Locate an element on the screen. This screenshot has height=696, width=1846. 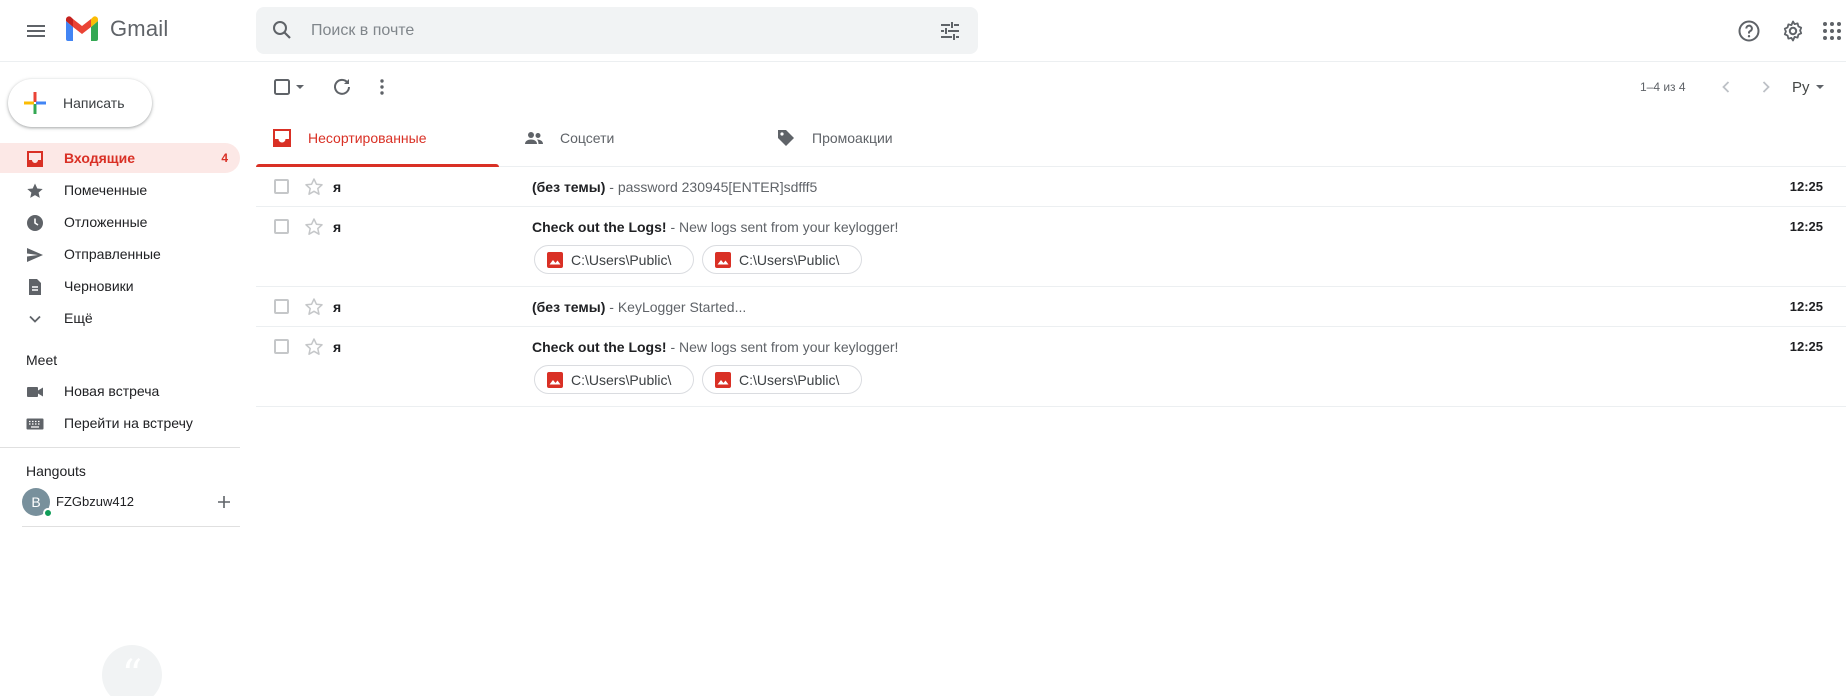
sidebar-item-starred: Помеченные is located at coordinates (120, 190).